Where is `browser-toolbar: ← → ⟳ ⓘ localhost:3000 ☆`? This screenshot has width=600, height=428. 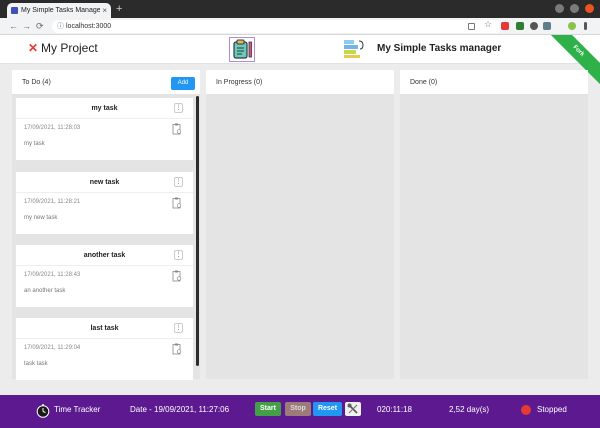
browser-toolbar: ← → ⟳ ⓘ localhost:3000 ☆ is located at coordinates (300, 26).